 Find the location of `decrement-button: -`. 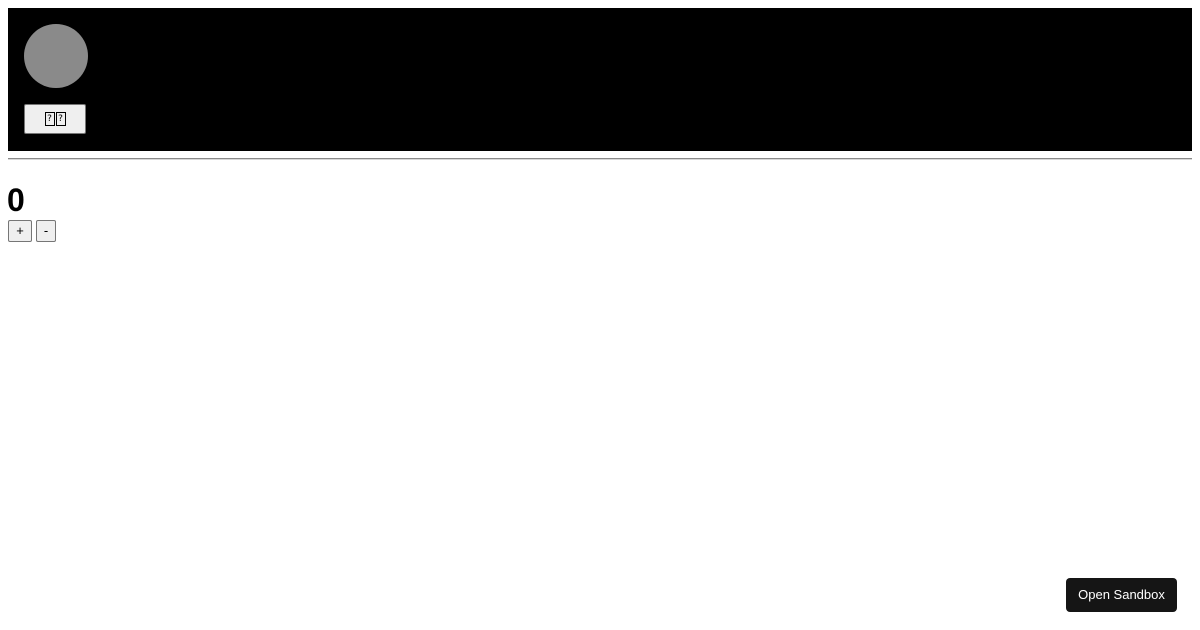

decrement-button: - is located at coordinates (46, 231).